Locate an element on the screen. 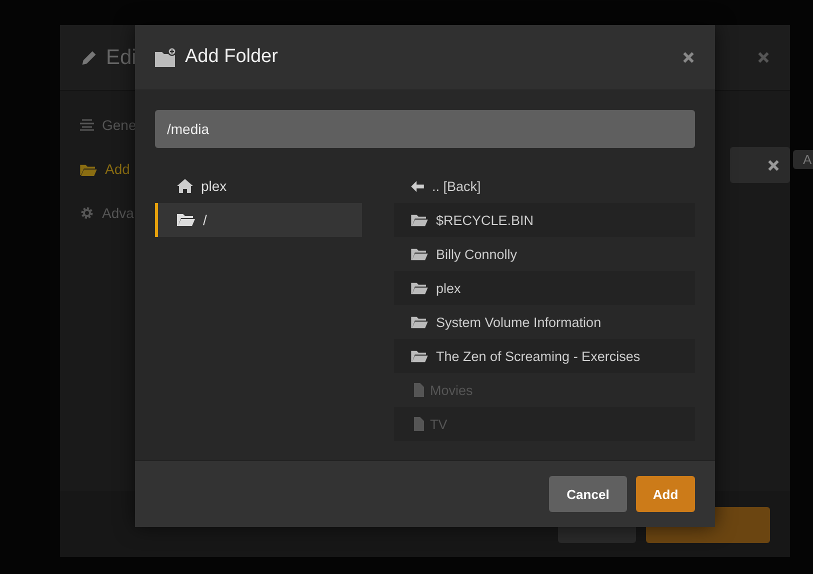  entry-label: The Zen of Screaming - Exercises is located at coordinates (538, 356).